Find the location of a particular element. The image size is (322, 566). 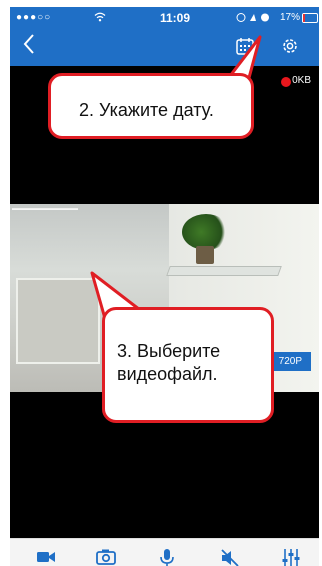

recording-size: 0KB is located at coordinates (301, 80).